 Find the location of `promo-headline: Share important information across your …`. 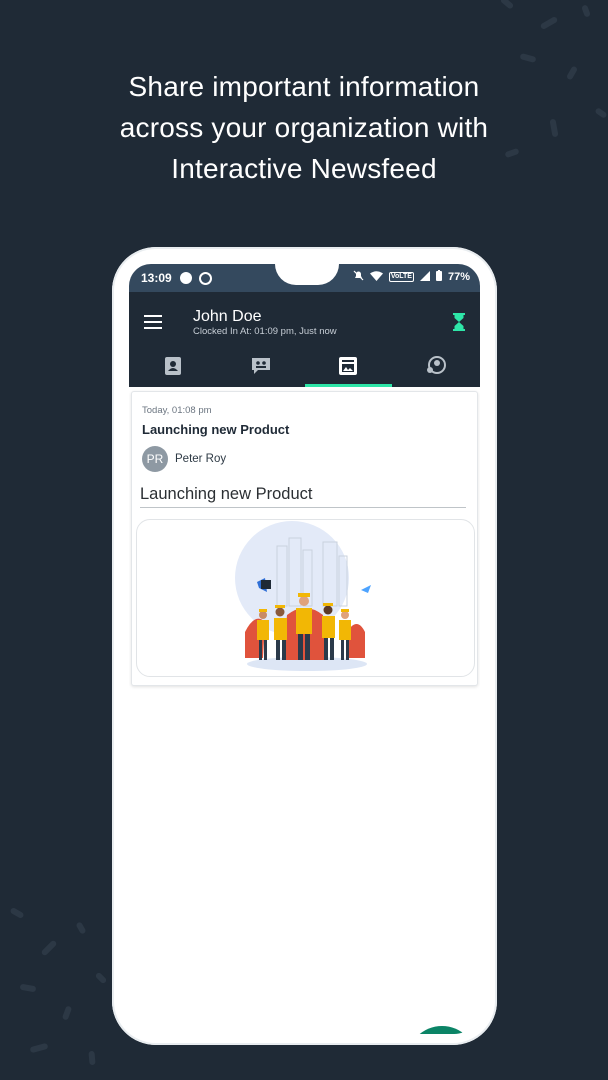

promo-headline: Share important information across your … is located at coordinates (304, 127).